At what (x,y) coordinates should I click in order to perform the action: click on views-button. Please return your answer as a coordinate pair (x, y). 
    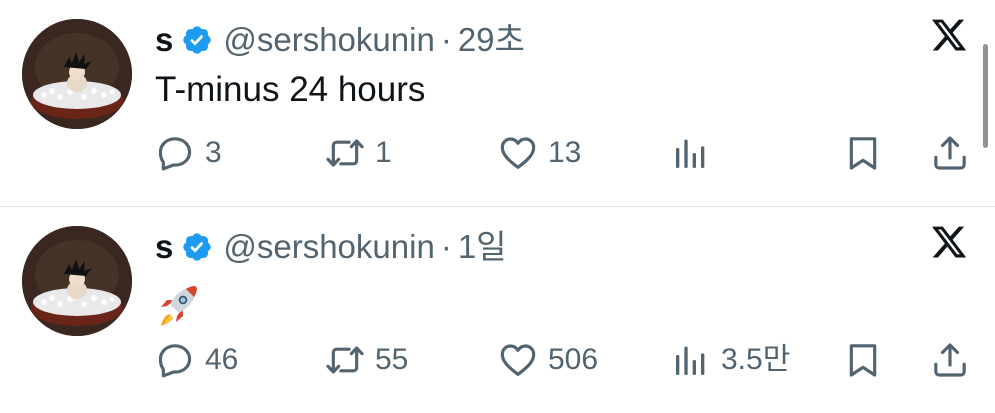
    Looking at the image, I should click on (691, 153).